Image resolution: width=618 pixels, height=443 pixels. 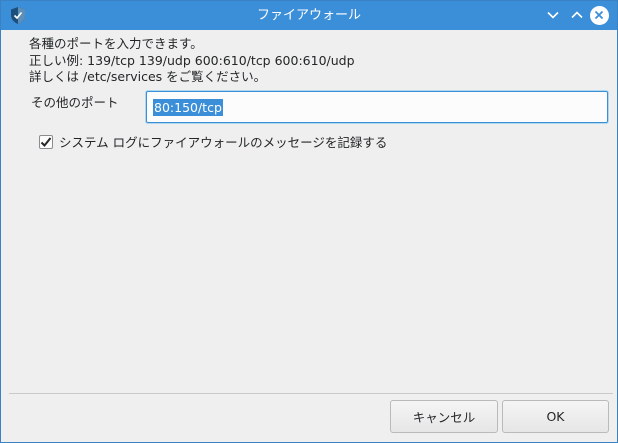 I want to click on chevron-up-icon, so click(x=577, y=15).